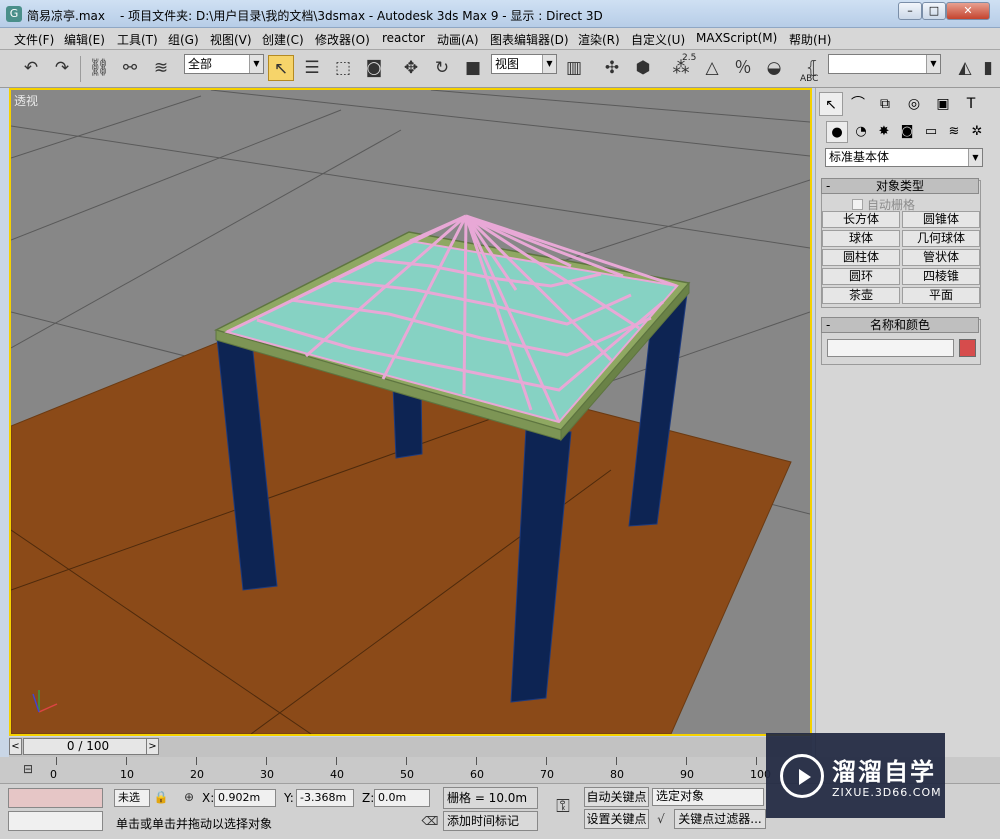  I want to click on object-name-input, so click(890, 348).